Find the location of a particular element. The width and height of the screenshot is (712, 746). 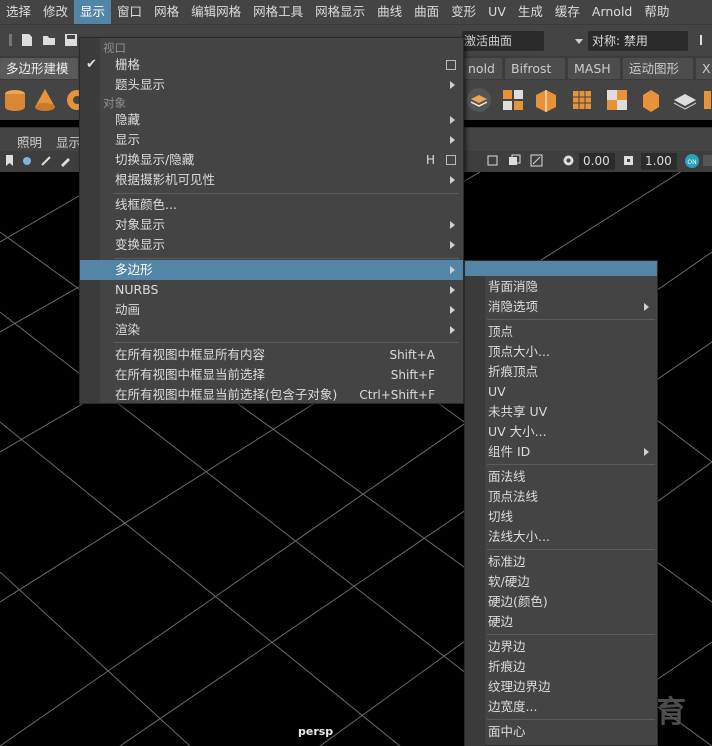

tab-motion-graphics: 运动图形 is located at coordinates (658, 68).